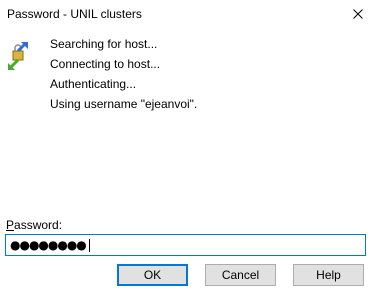  Describe the element at coordinates (48, 245) in the screenshot. I see `password-masked-value: ●●●●●●●●` at that location.